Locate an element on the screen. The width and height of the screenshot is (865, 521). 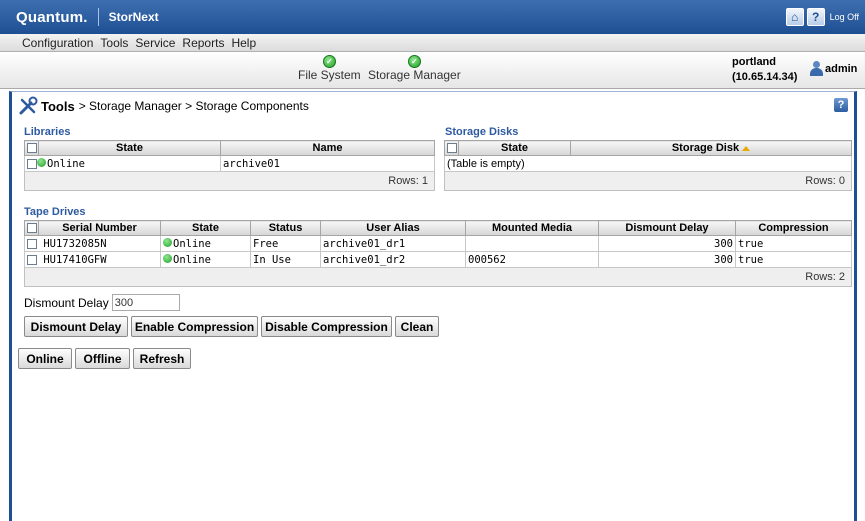
row-count: Rows: 2 is located at coordinates (438, 277).